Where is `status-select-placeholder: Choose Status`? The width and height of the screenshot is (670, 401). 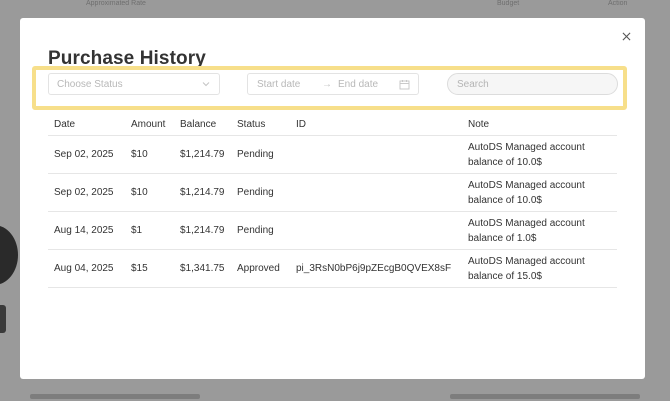 status-select-placeholder: Choose Status is located at coordinates (90, 84).